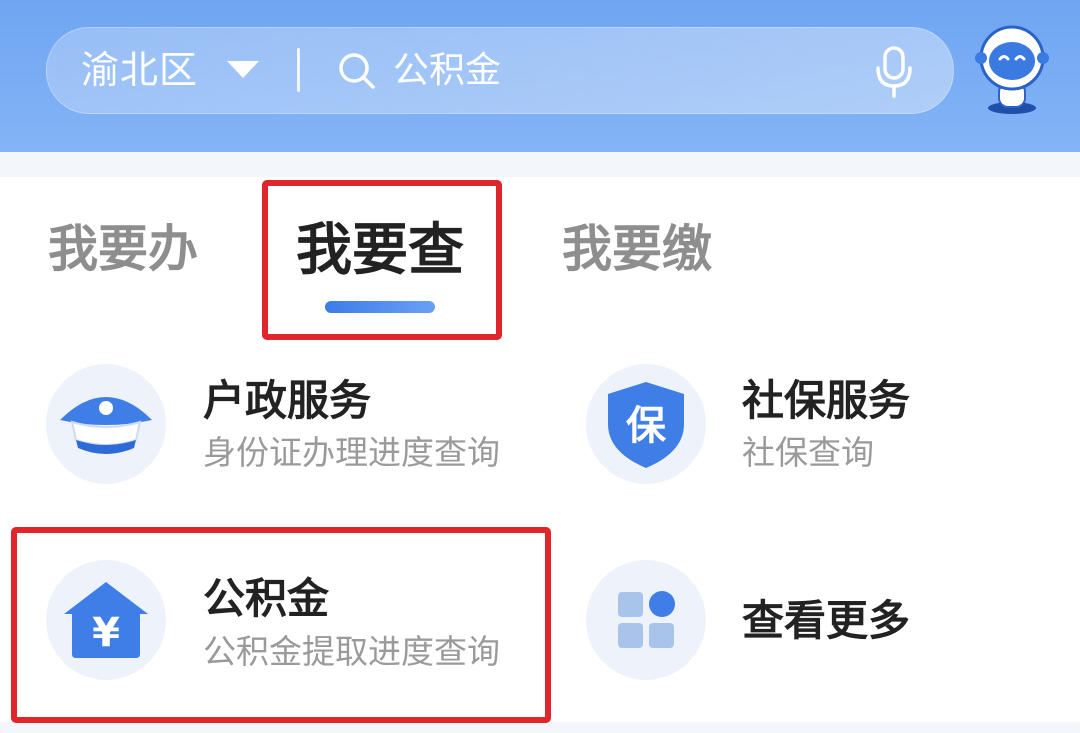 The height and width of the screenshot is (733, 1080). I want to click on search-icon, so click(357, 71).